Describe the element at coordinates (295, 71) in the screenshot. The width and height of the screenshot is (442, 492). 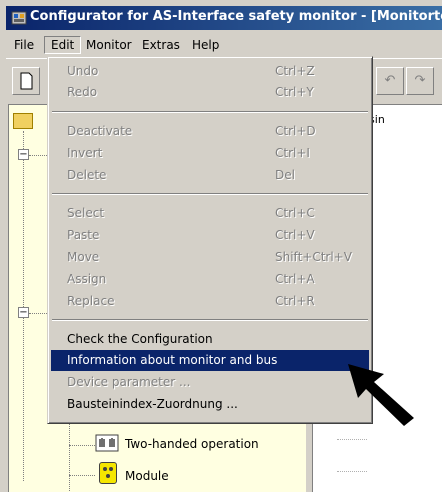
I see `menu-item-shortcut: Ctrl+Z` at that location.